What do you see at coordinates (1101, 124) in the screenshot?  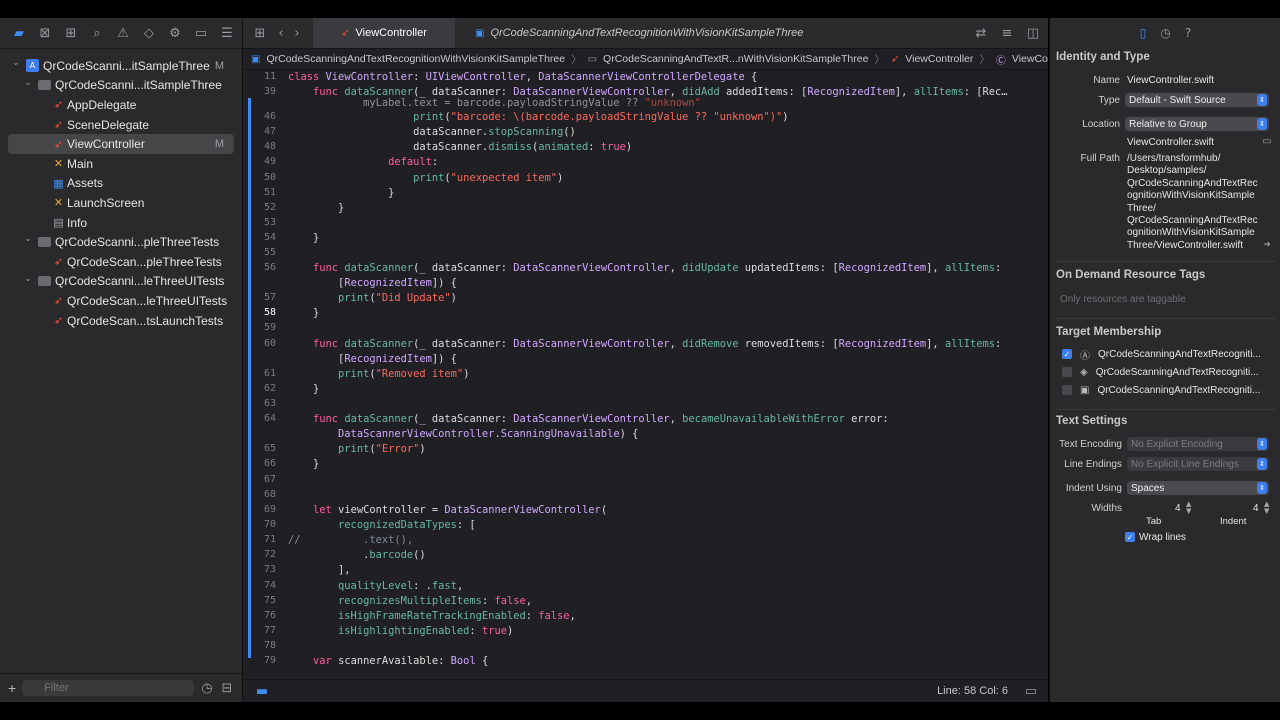 I see `location-label: Location` at bounding box center [1101, 124].